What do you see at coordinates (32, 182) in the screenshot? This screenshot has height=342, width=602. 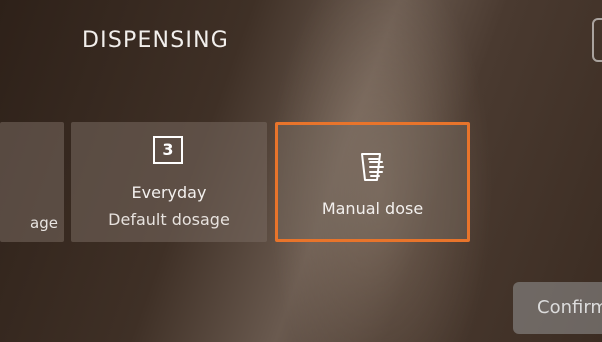 I see `mode-card-previous: age` at bounding box center [32, 182].